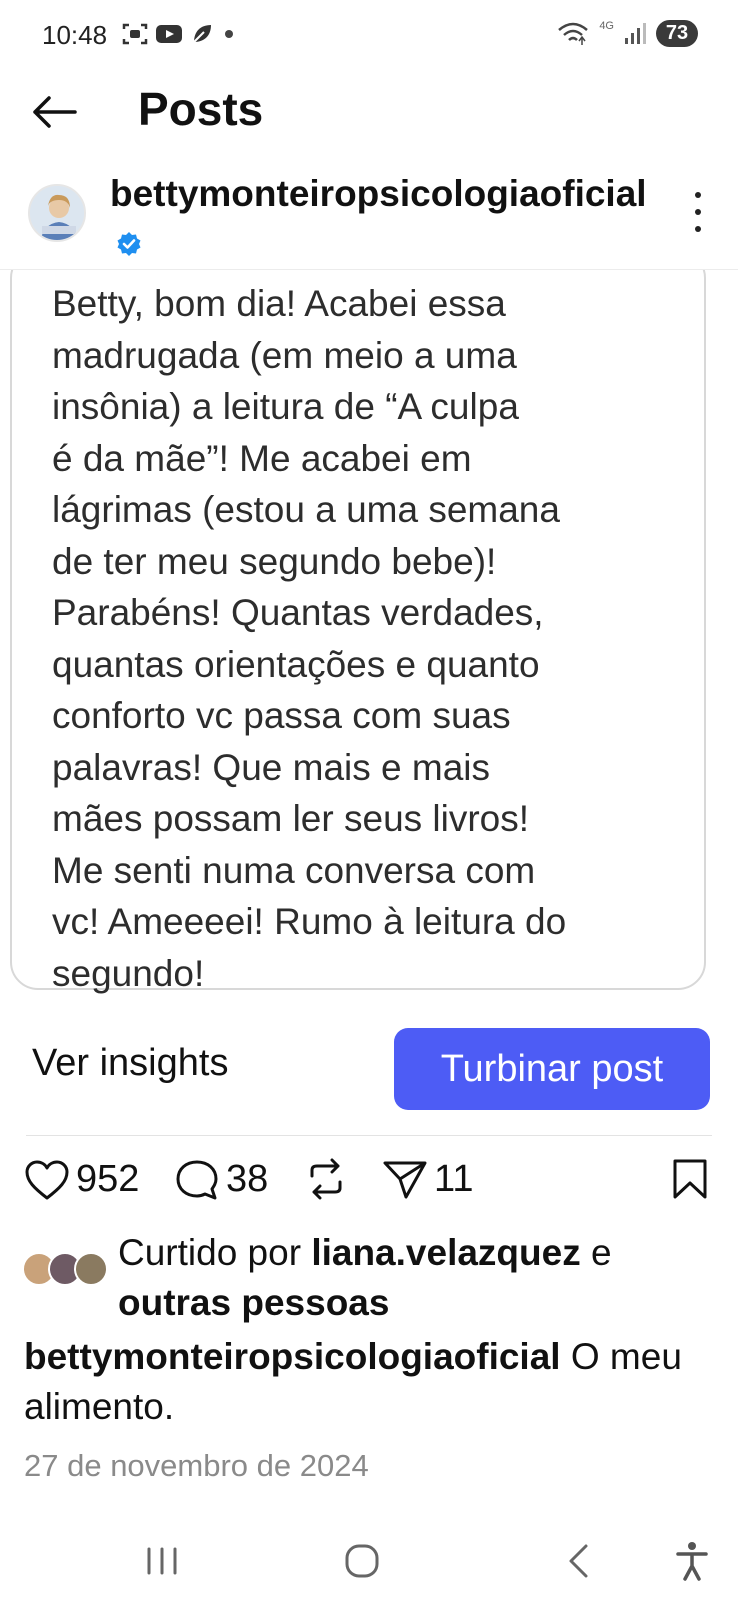 Image resolution: width=738 pixels, height=1600 pixels. I want to click on save-button, so click(690, 1181).